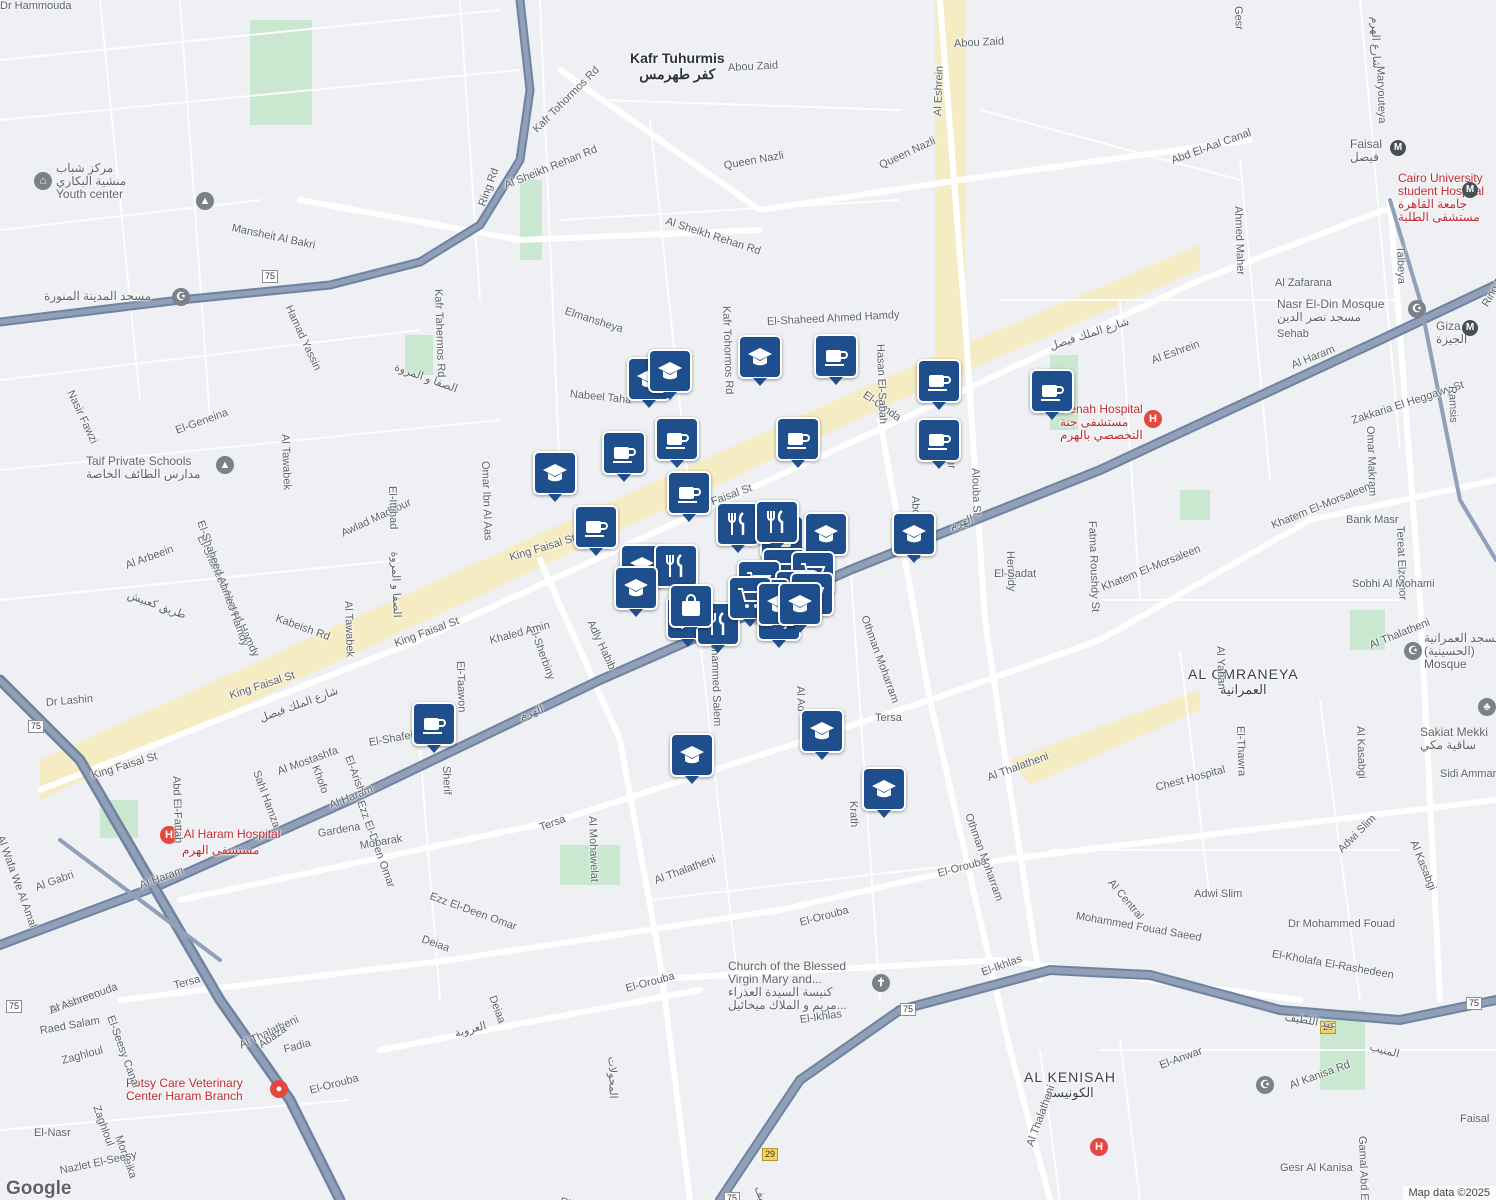 Image resolution: width=1496 pixels, height=1200 pixels. What do you see at coordinates (1221, 667) in the screenshot?
I see `road-label: Al Yaban` at bounding box center [1221, 667].